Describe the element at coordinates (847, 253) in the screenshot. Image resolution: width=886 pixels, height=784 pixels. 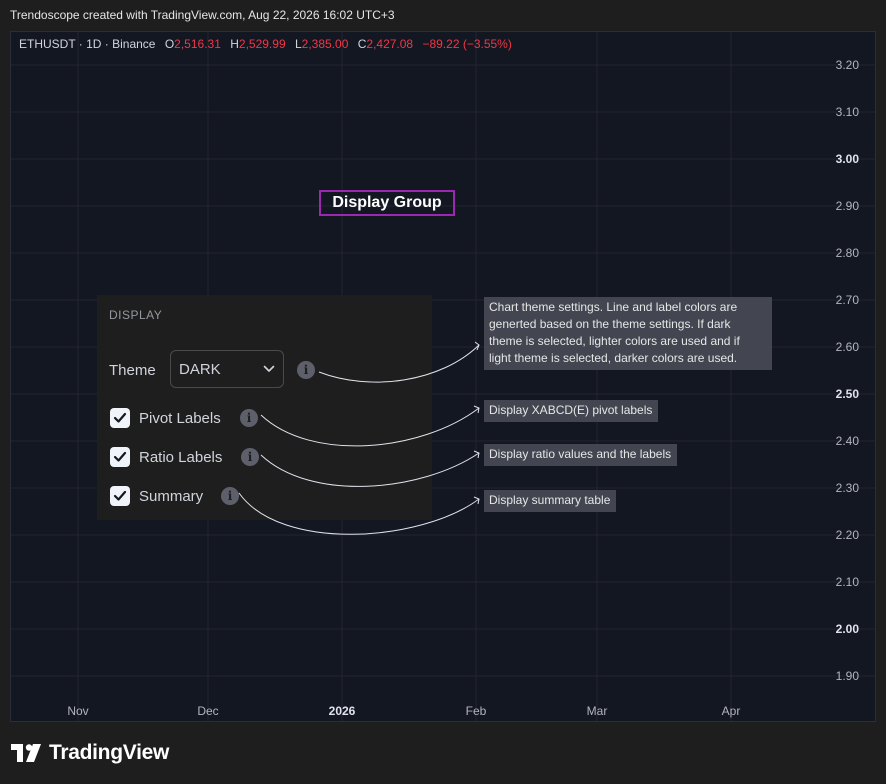
I see `y-tick: 2.80` at that location.